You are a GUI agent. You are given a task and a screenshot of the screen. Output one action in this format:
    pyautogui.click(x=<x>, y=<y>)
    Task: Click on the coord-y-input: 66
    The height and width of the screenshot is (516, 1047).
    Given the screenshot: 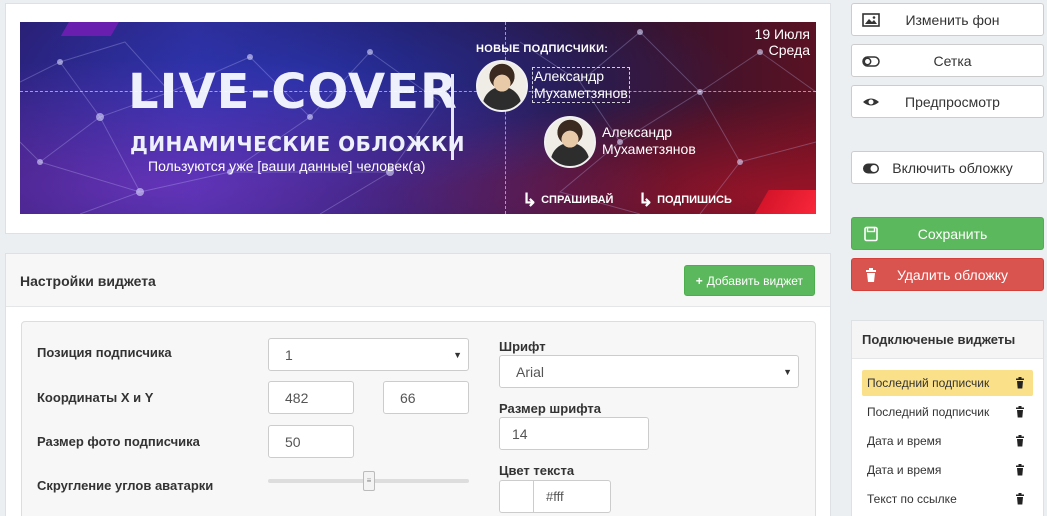 What is the action you would take?
    pyautogui.click(x=426, y=397)
    